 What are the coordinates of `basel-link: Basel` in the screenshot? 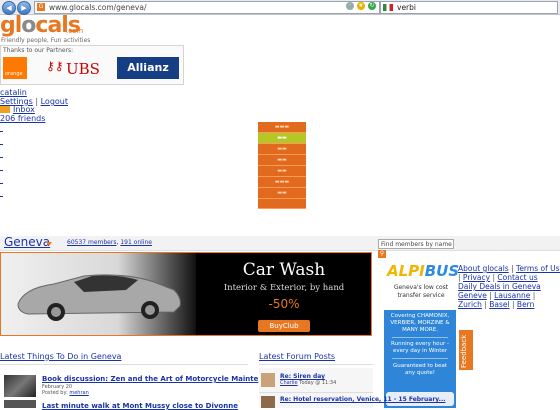 It's located at (499, 304).